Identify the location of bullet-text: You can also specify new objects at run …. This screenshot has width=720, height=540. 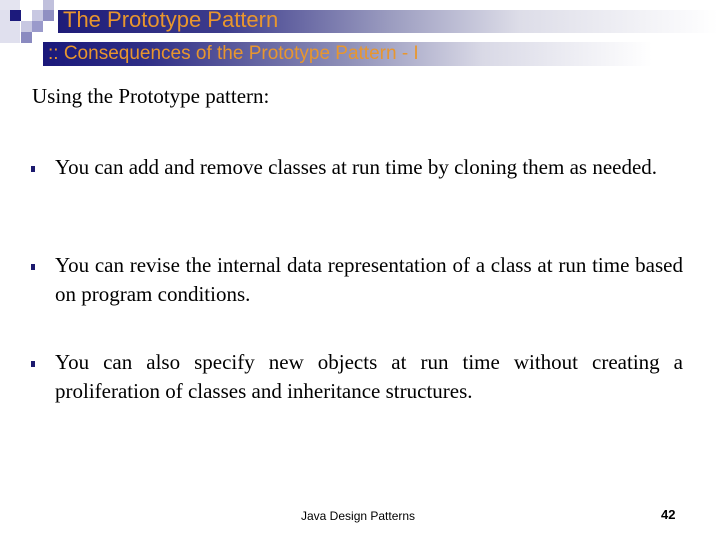
(369, 376).